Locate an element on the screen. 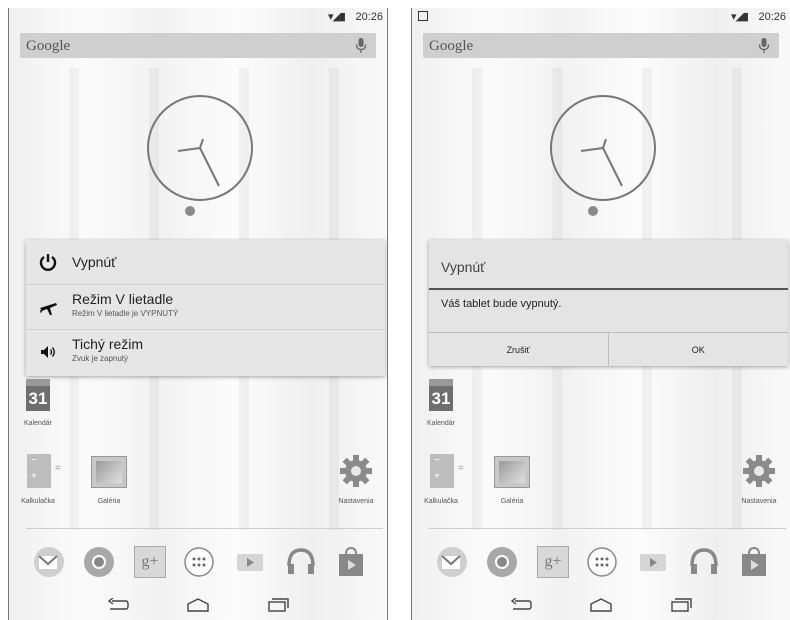 Image resolution: width=790 pixels, height=620 pixels. dialog-title-divider is located at coordinates (608, 289).